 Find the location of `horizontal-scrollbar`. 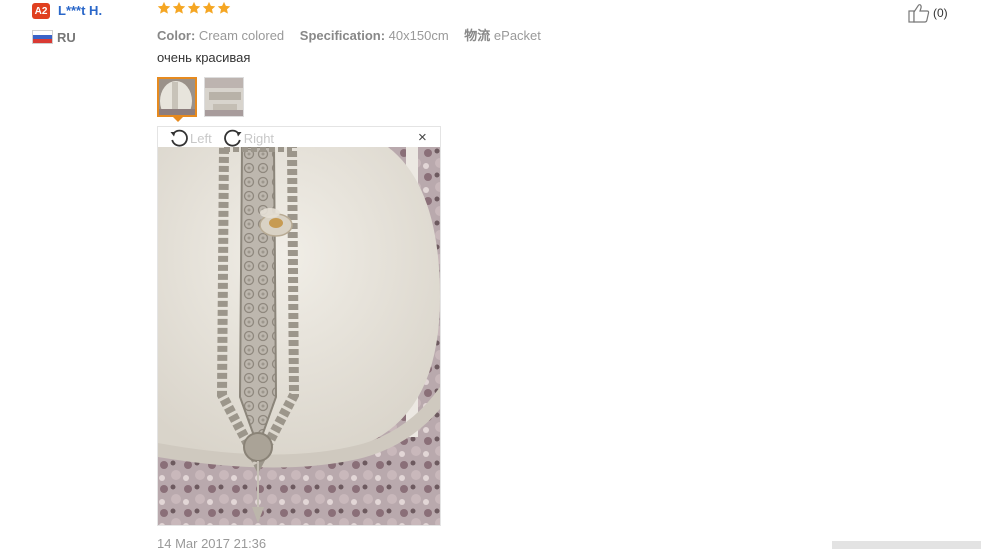

horizontal-scrollbar is located at coordinates (906, 545).